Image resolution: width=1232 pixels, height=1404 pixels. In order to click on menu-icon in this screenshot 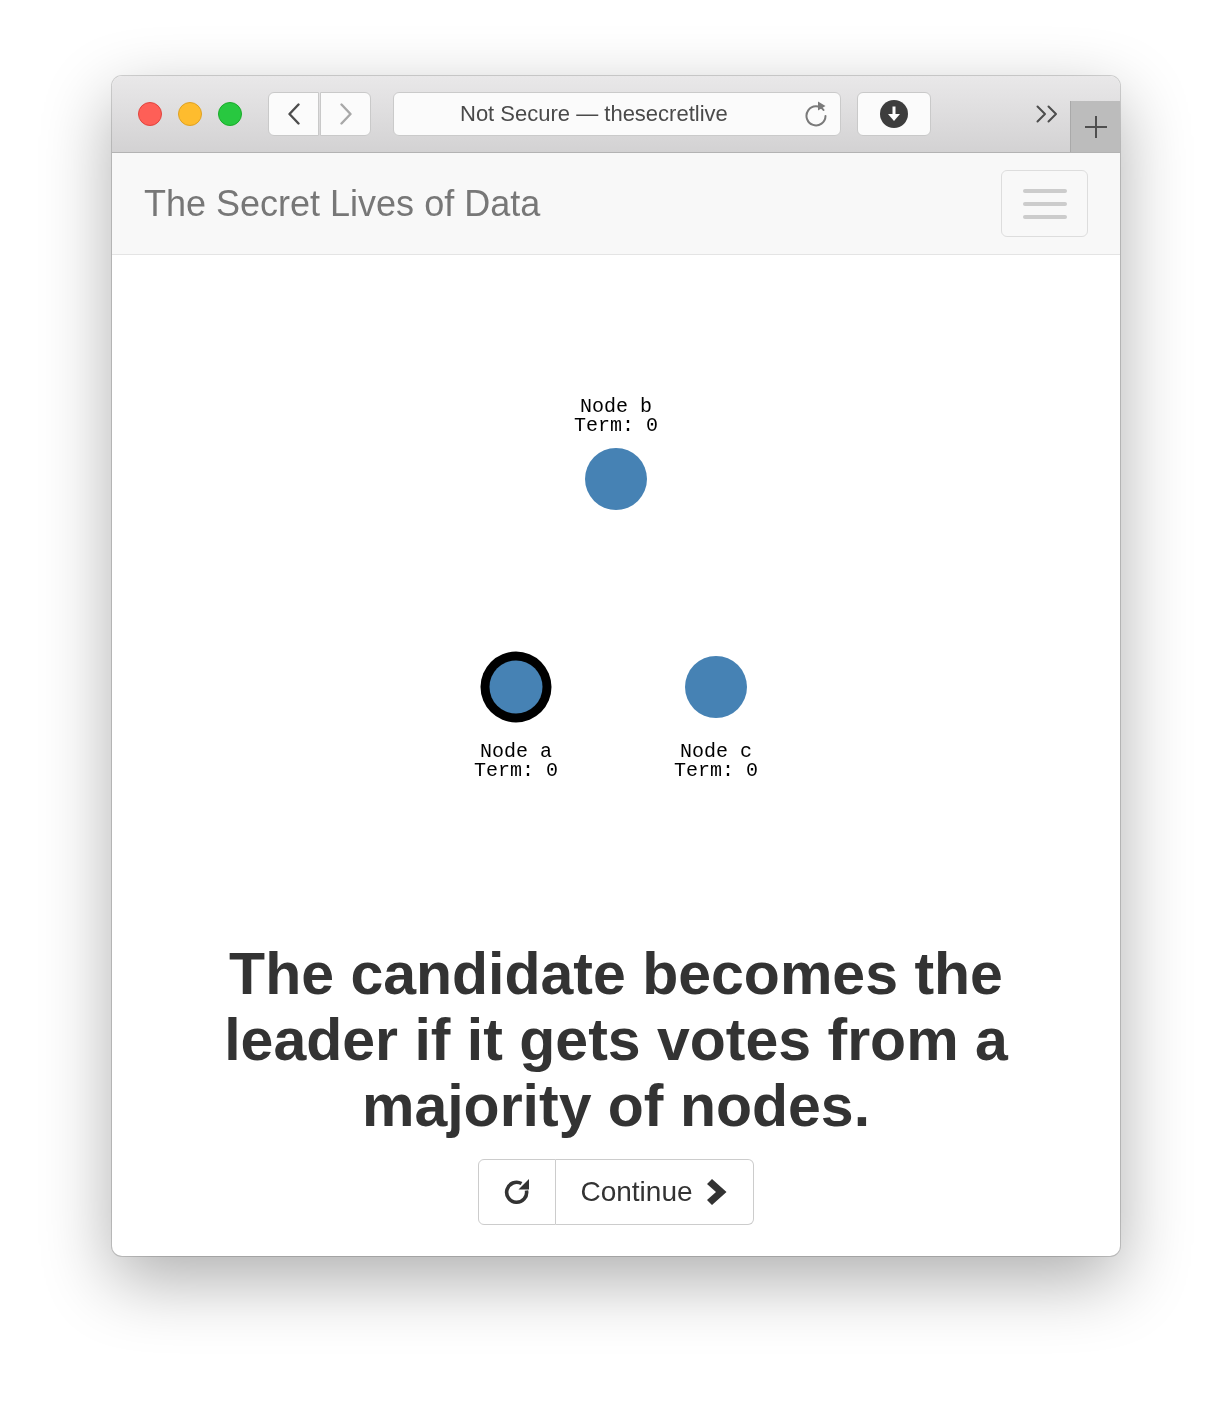, I will do `click(1044, 203)`.